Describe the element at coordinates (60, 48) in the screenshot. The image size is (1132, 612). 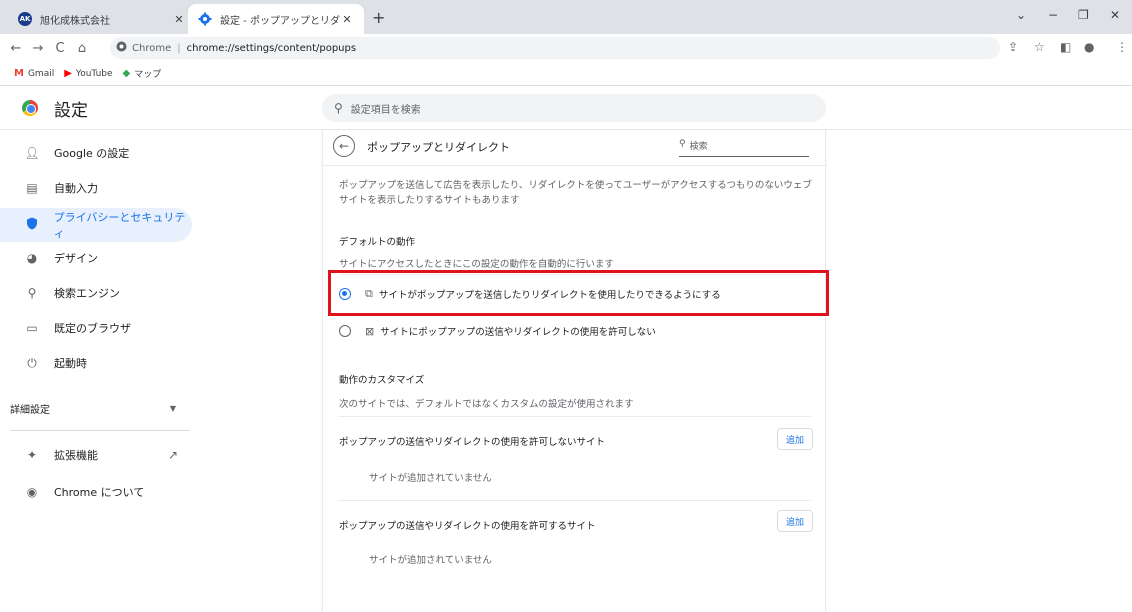
I see `reload-icon: C` at that location.